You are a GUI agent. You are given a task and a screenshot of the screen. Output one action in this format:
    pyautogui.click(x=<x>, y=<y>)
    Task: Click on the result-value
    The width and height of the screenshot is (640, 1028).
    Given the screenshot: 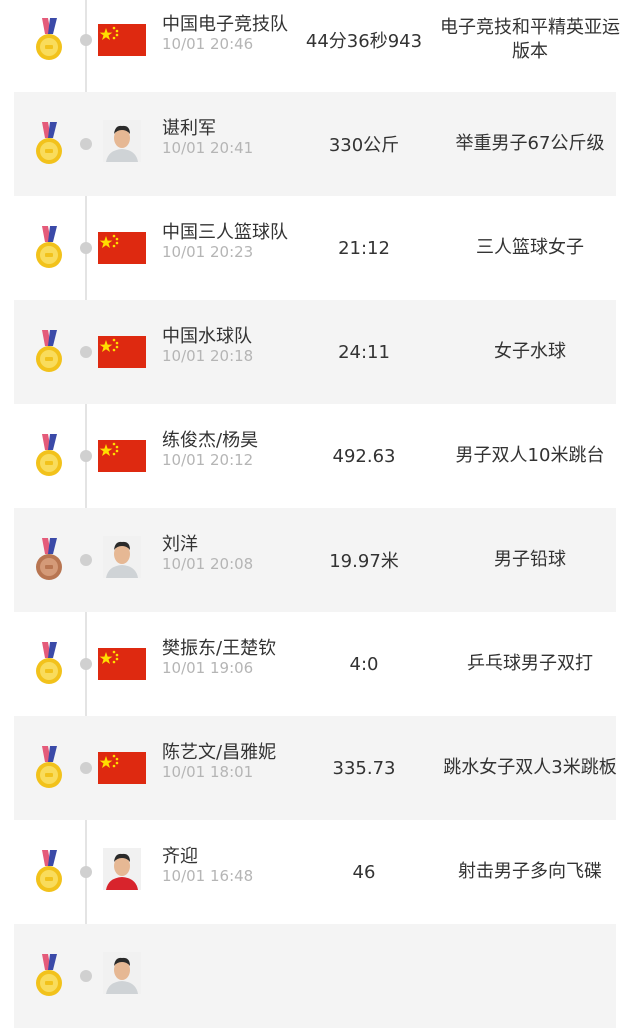 What is the action you would take?
    pyautogui.click(x=364, y=976)
    